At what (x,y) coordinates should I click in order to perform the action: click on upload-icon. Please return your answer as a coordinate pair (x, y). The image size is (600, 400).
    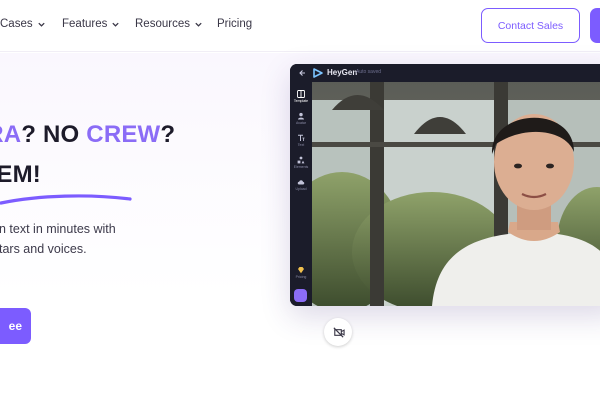
    Looking at the image, I should click on (301, 182).